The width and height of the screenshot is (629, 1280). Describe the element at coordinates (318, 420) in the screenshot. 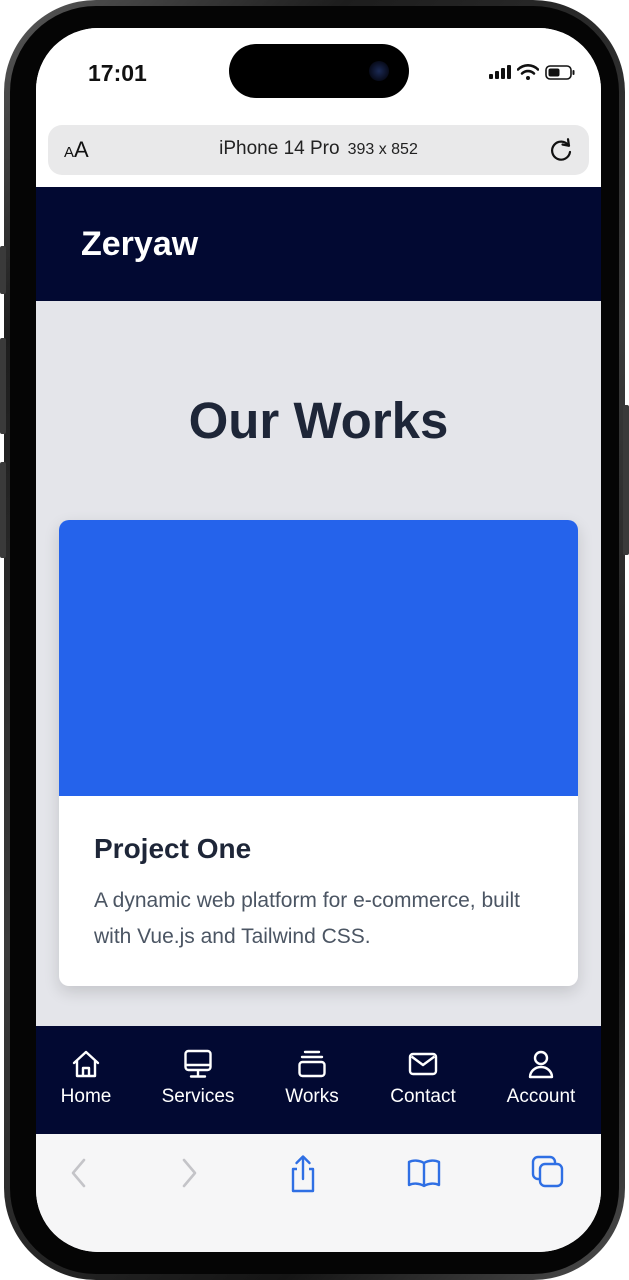

I see `page-title: Our Works` at that location.